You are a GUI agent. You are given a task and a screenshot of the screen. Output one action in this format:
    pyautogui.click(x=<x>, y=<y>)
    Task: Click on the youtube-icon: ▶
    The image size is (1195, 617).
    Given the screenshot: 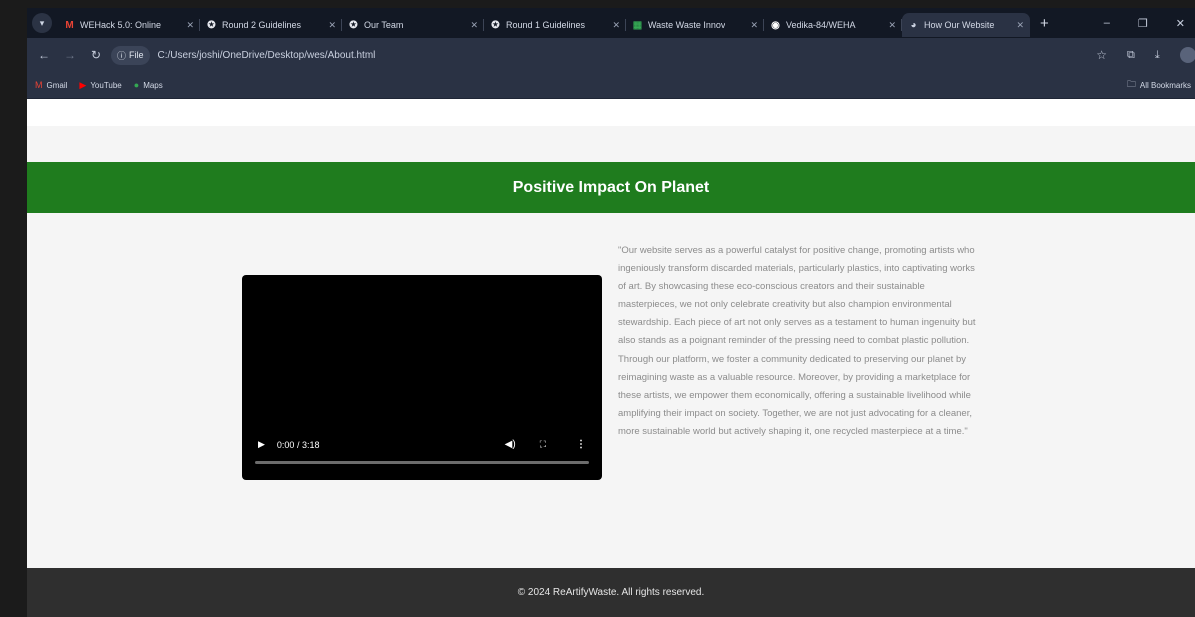 What is the action you would take?
    pyautogui.click(x=83, y=84)
    